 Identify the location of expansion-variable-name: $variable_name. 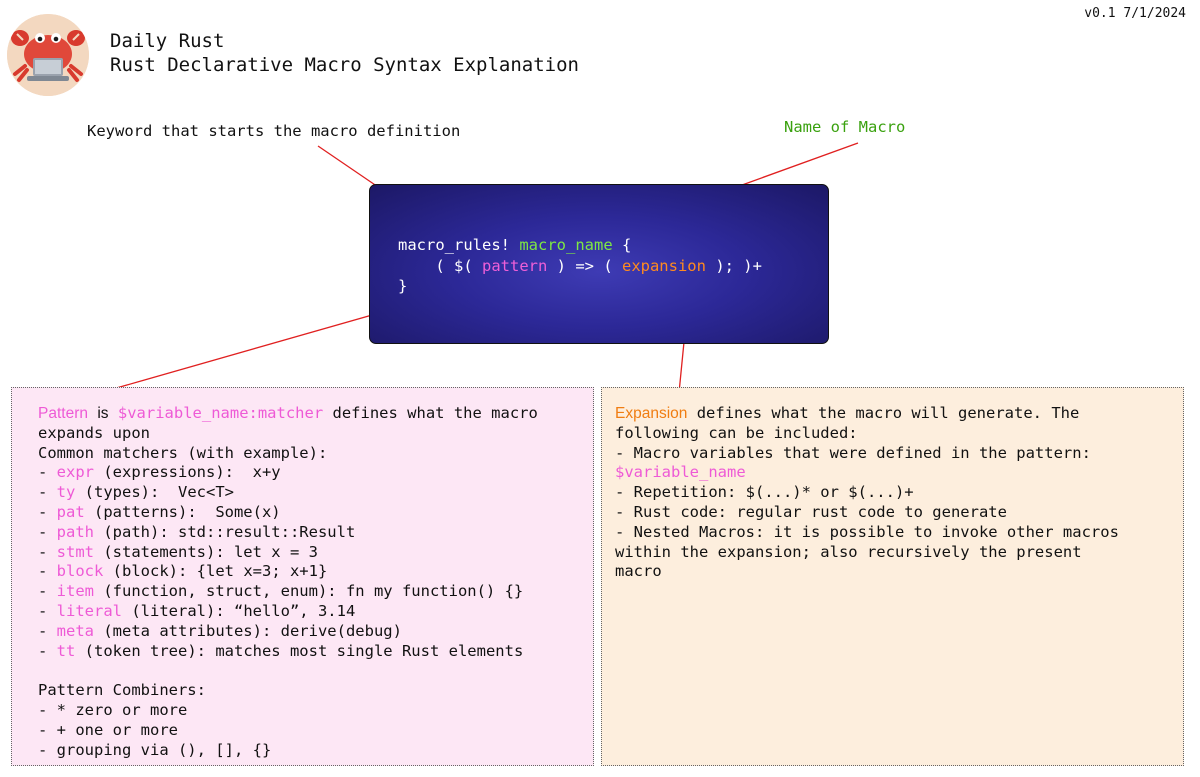
(680, 472).